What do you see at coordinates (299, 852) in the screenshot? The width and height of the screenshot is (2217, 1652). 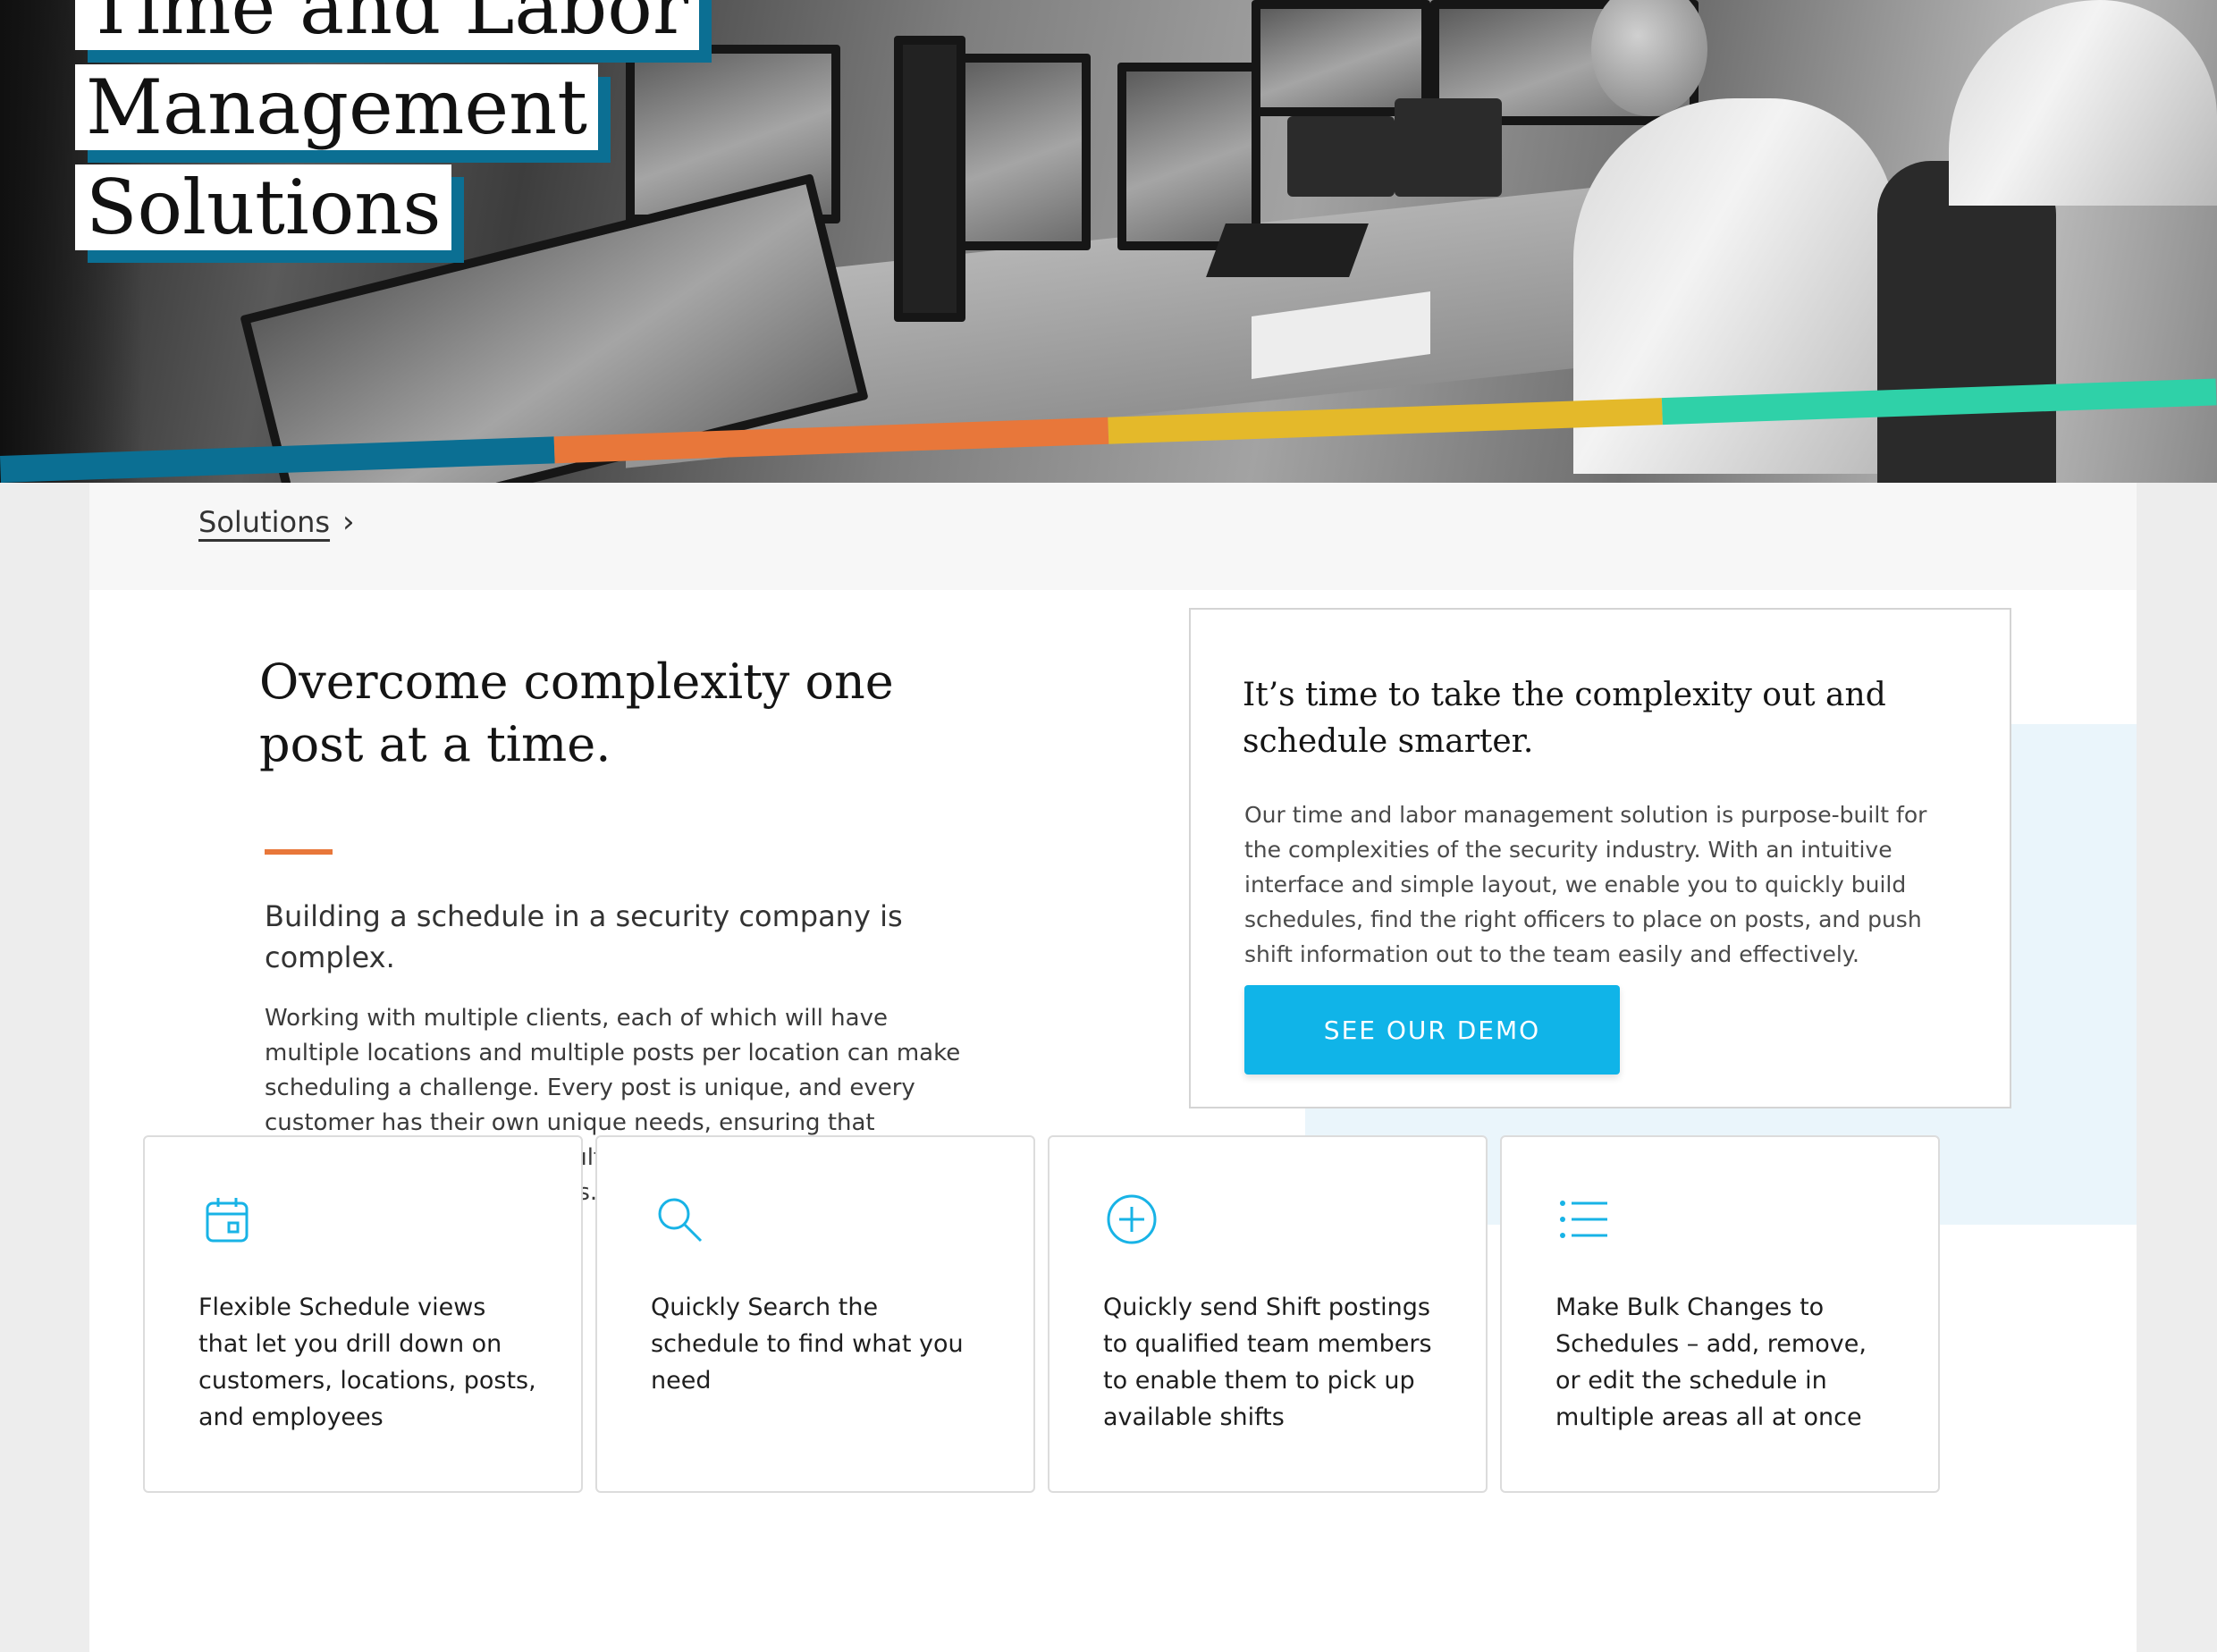 I see `heading-accent-line` at bounding box center [299, 852].